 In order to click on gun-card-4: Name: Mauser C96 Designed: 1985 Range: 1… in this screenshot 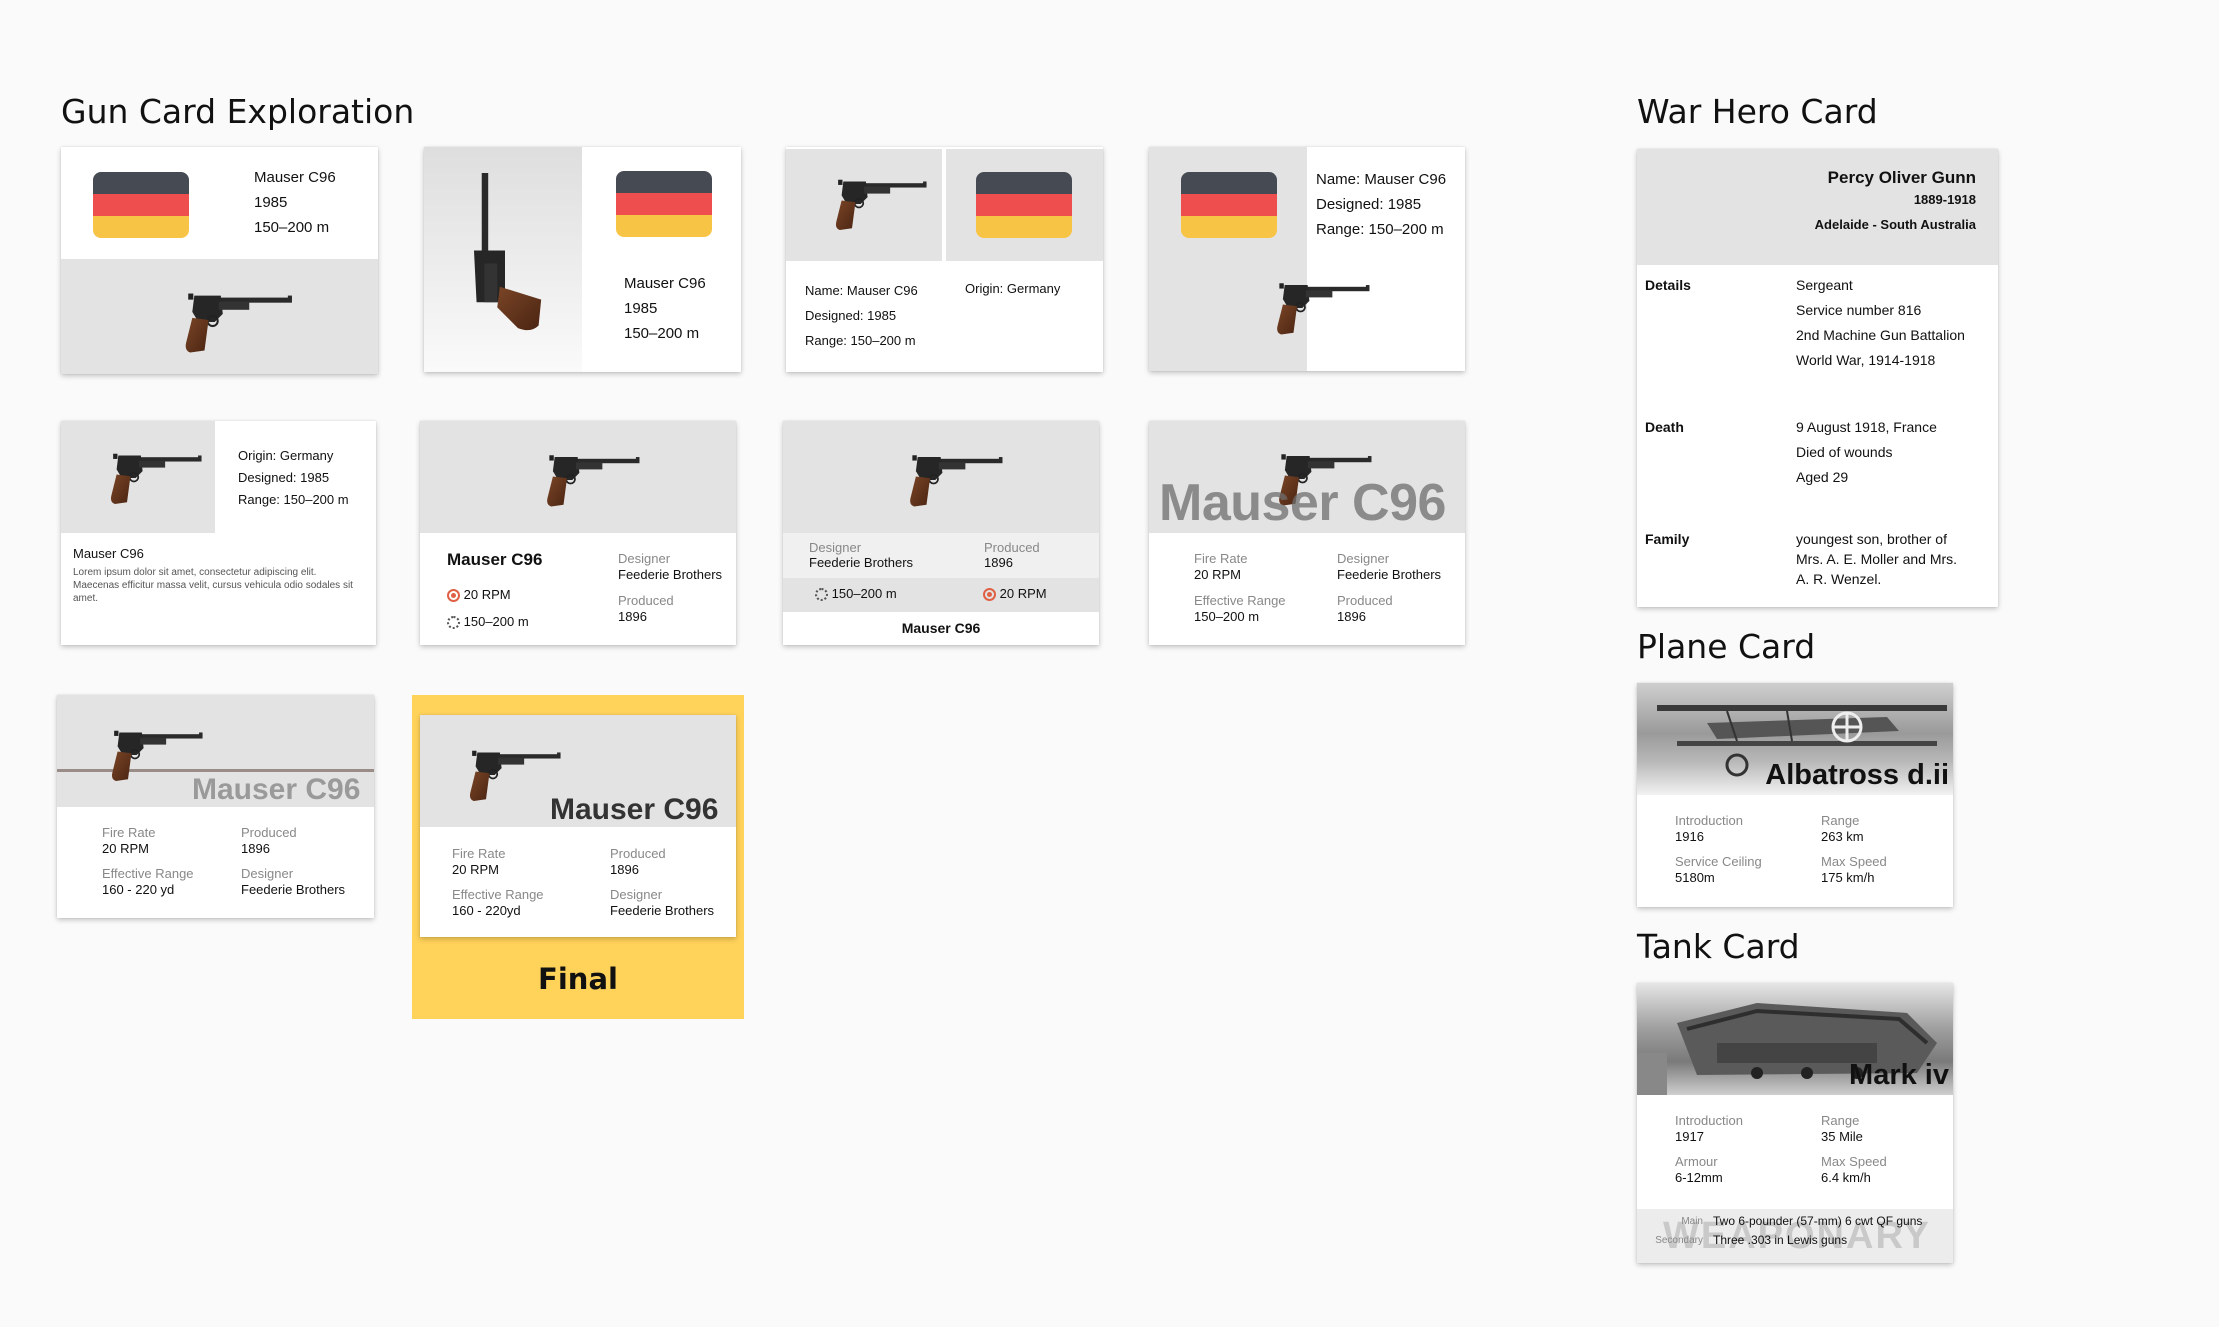, I will do `click(1307, 259)`.